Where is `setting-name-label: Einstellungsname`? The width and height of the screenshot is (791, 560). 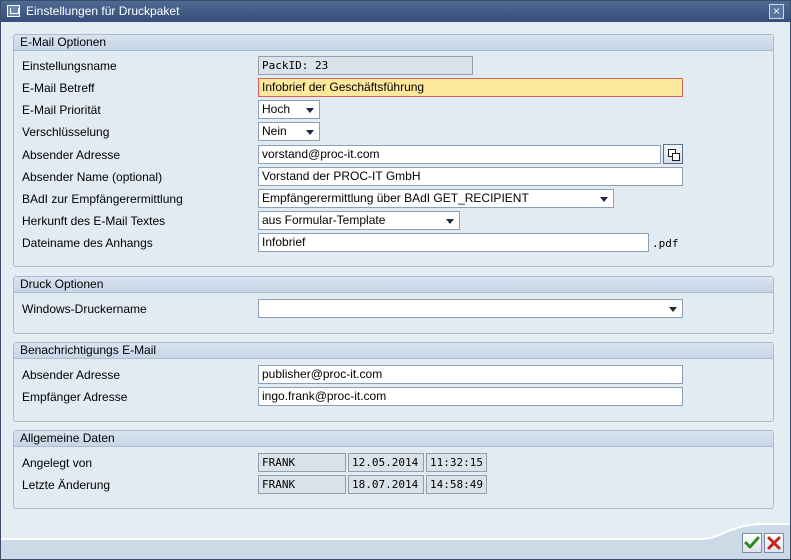 setting-name-label: Einstellungsname is located at coordinates (69, 66).